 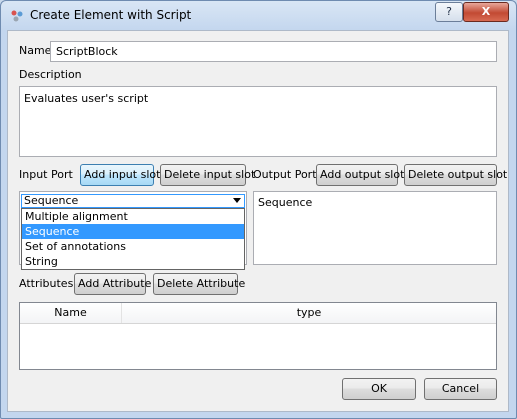 What do you see at coordinates (50, 74) in the screenshot?
I see `description-label: Description` at bounding box center [50, 74].